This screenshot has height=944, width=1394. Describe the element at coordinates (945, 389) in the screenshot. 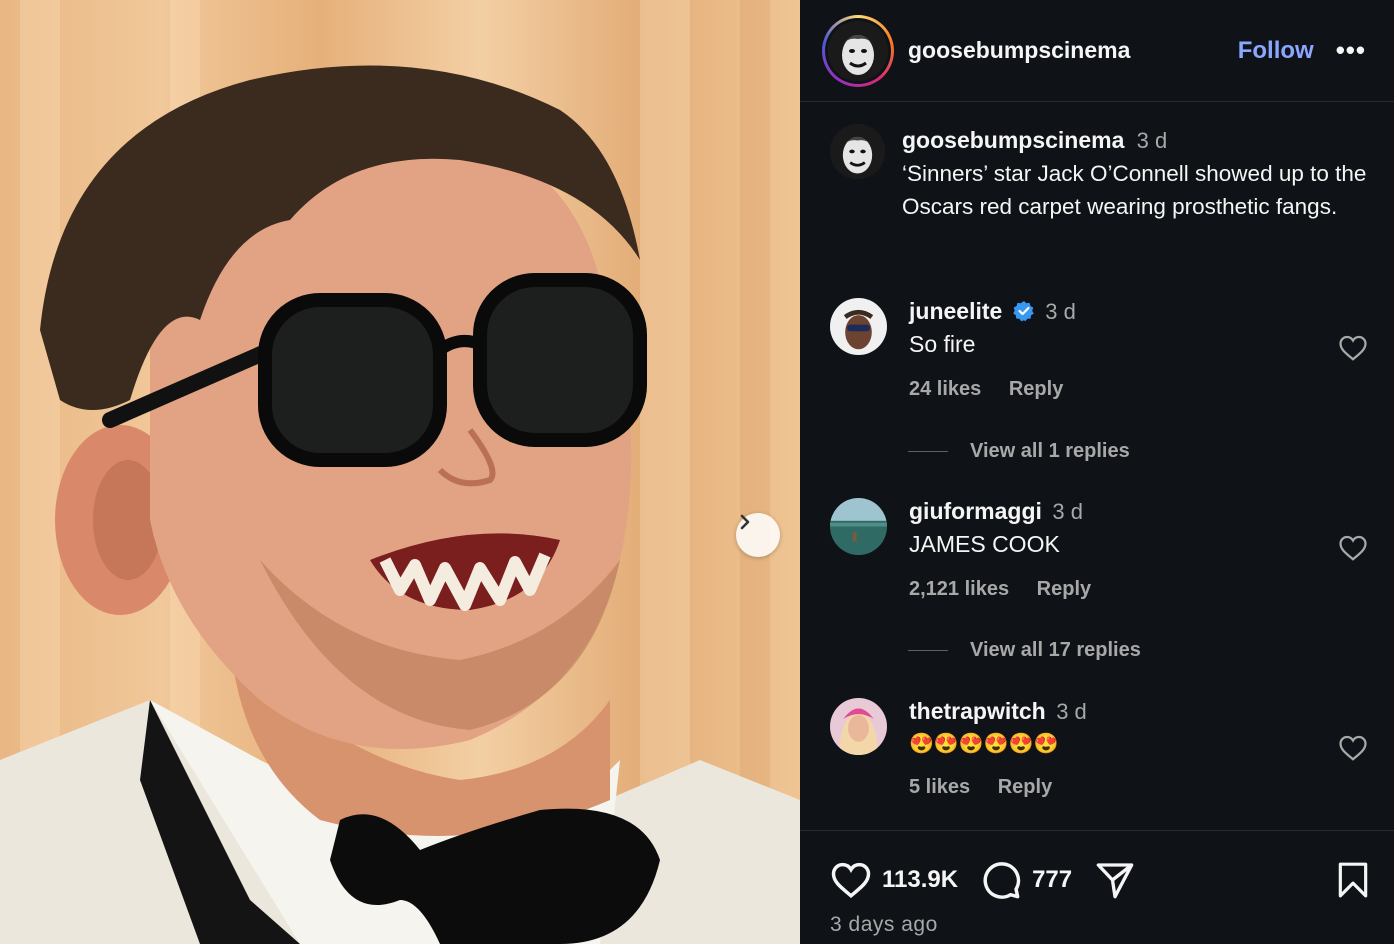

I see `comment-likes: 24 likes` at that location.